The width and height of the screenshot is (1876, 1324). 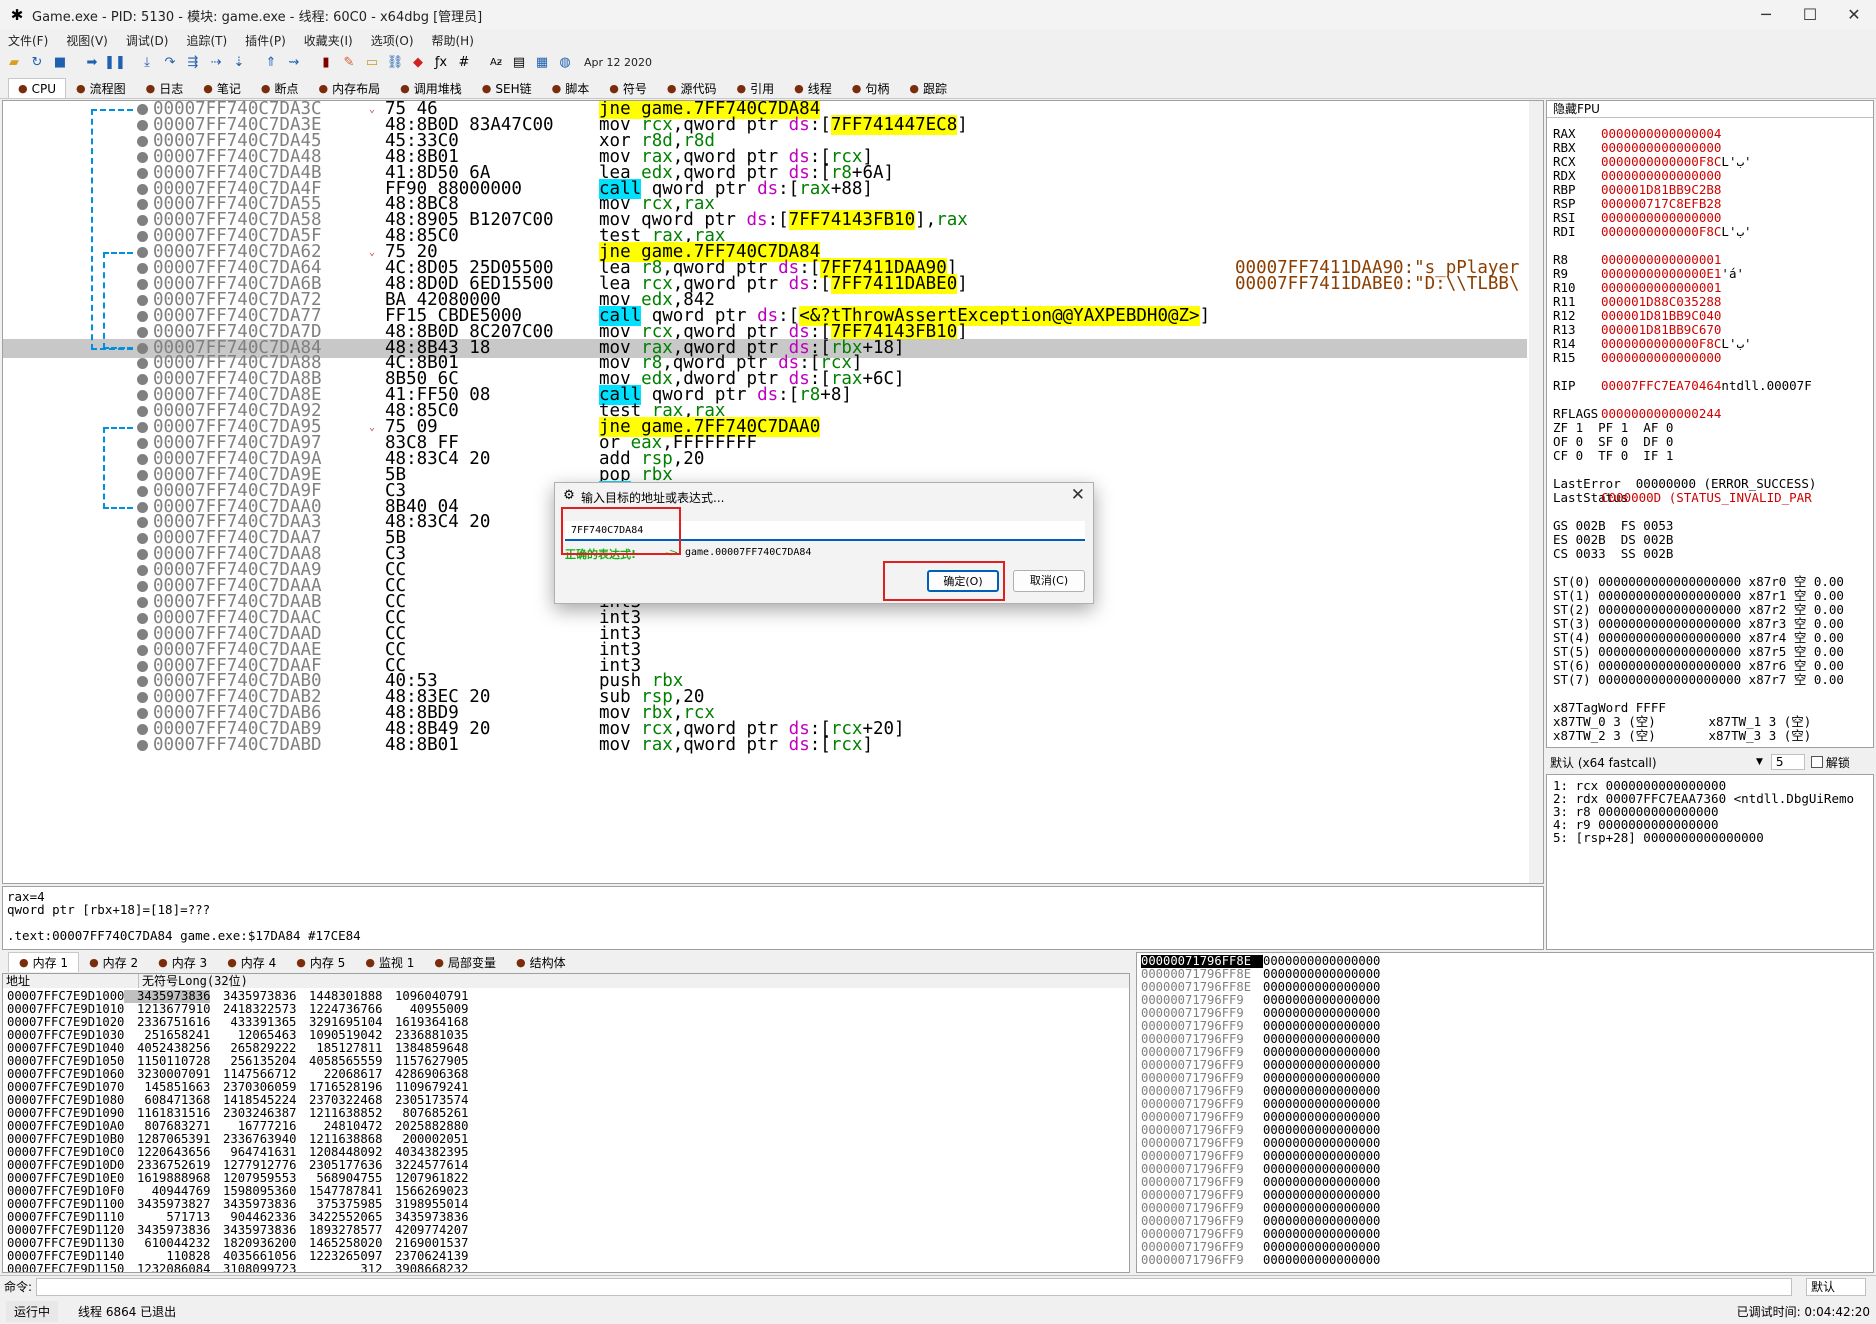 I want to click on register-row: CF 0 TF 0 IF 1, so click(x=1613, y=456).